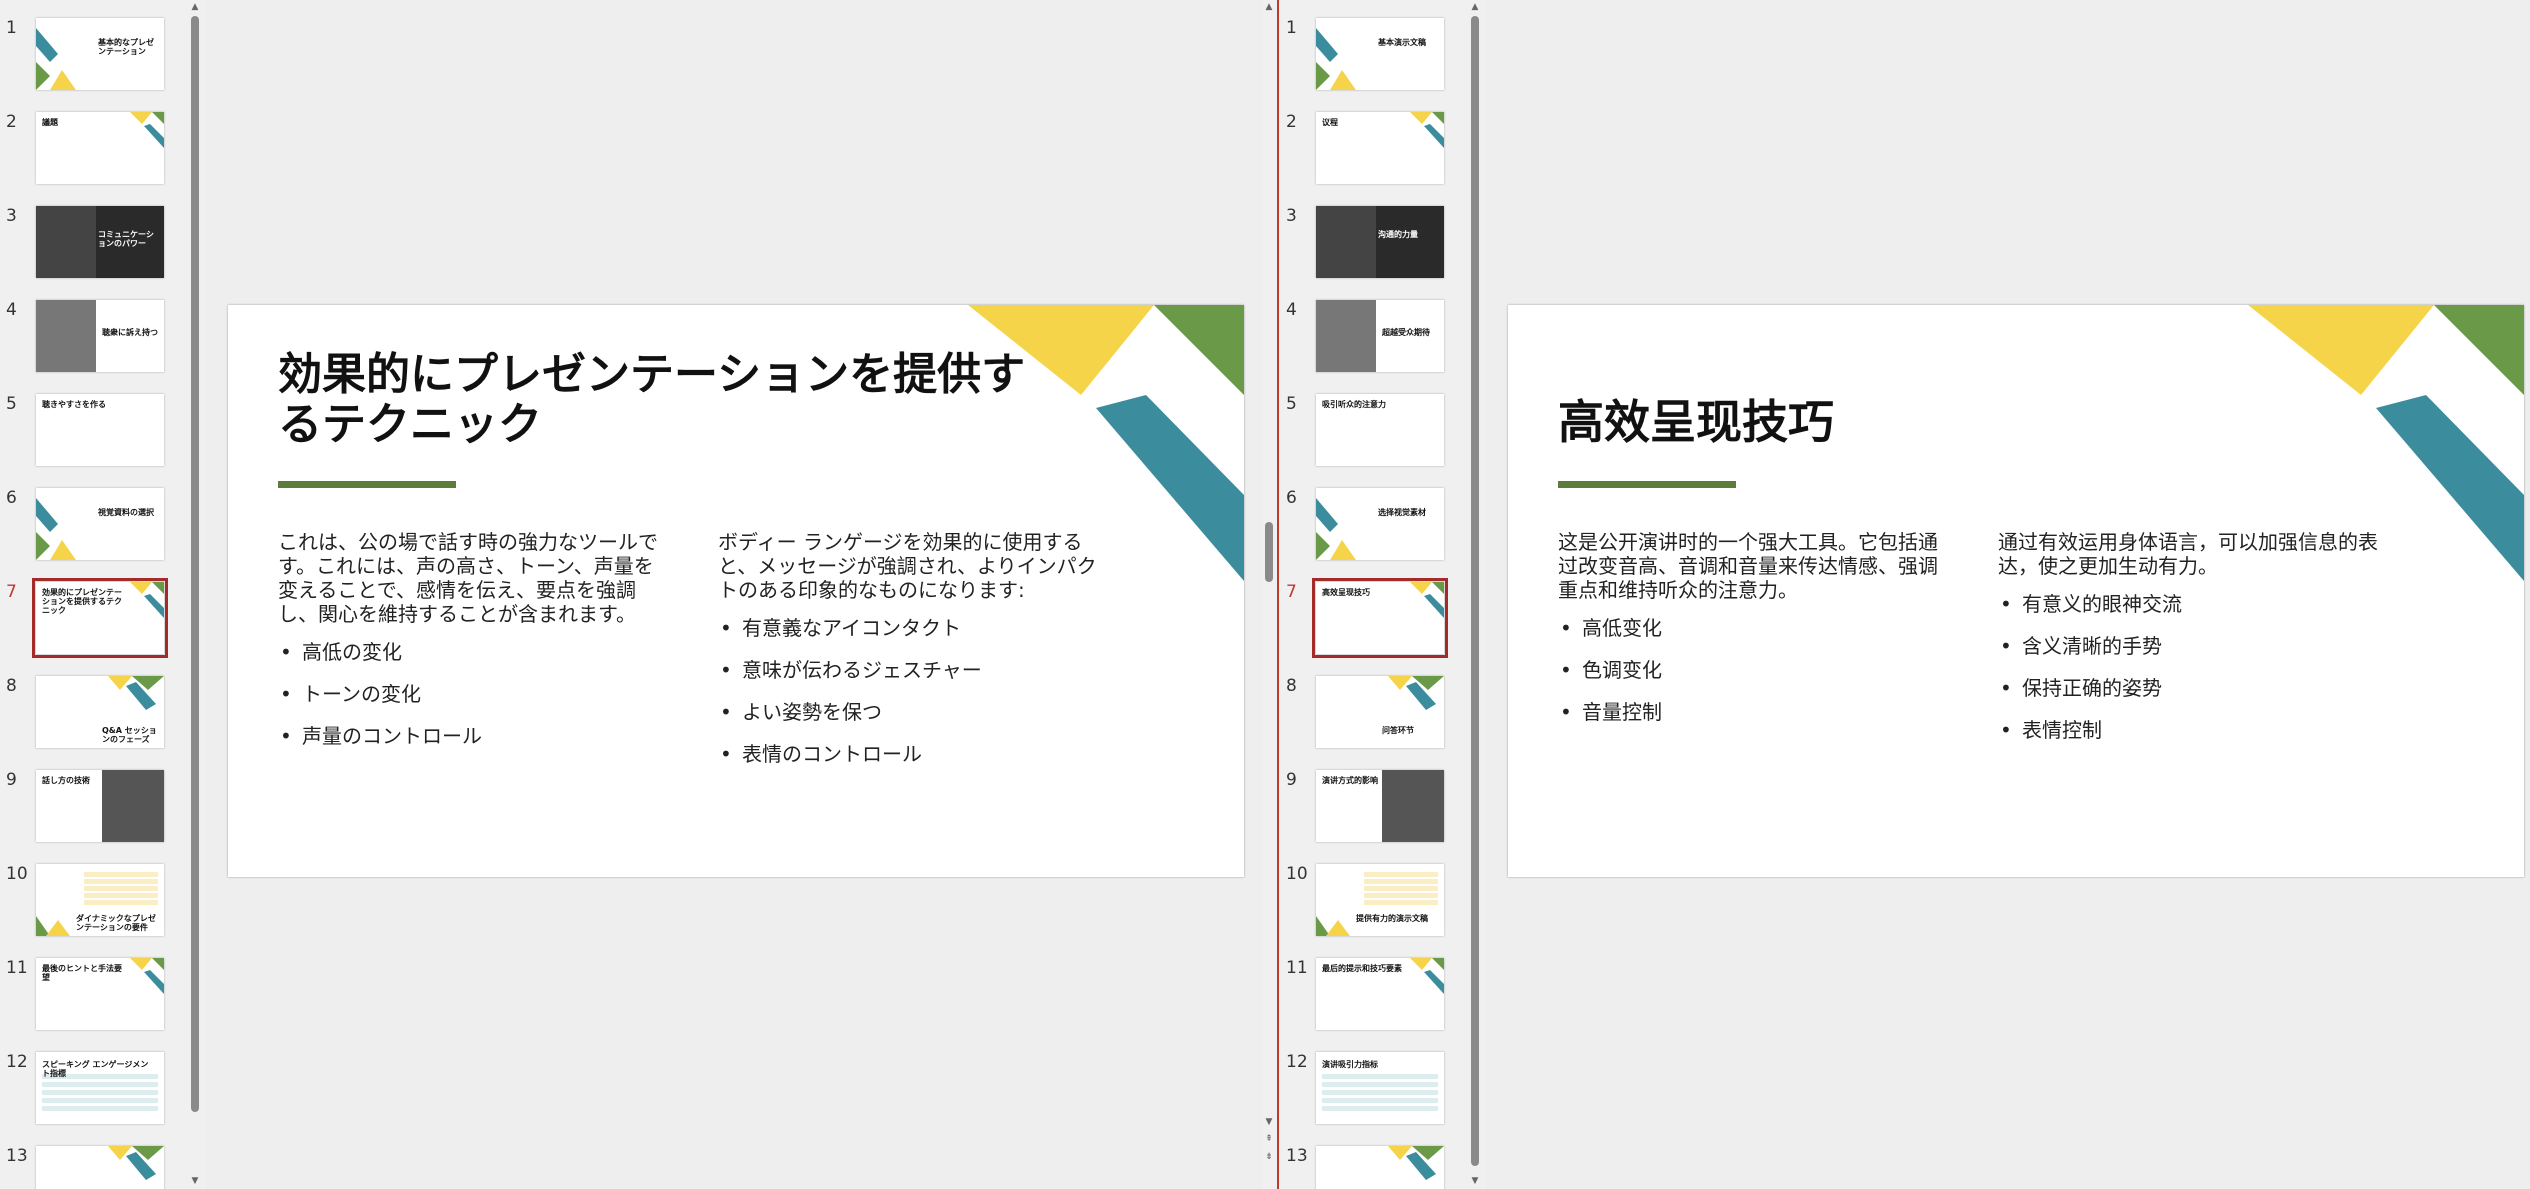 This screenshot has width=2530, height=1189. Describe the element at coordinates (11, 122) in the screenshot. I see `slide-number: 2` at that location.